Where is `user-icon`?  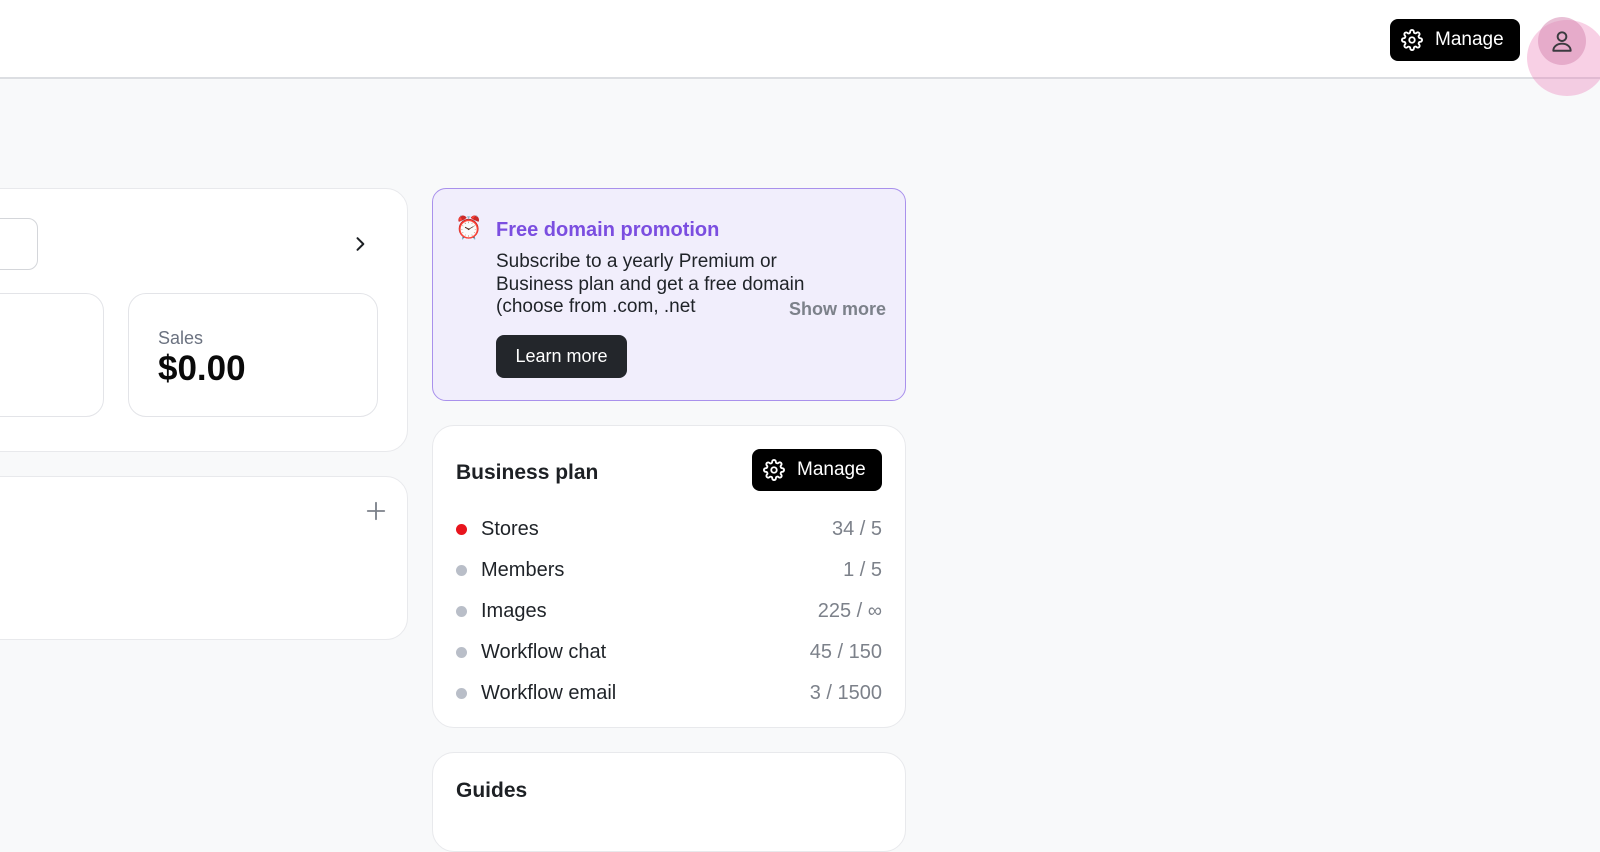
user-icon is located at coordinates (1562, 41).